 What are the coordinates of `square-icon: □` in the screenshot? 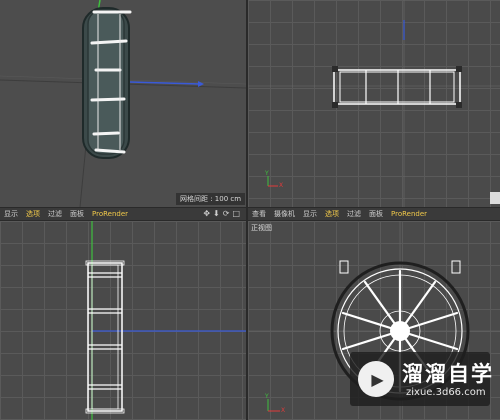 It's located at (236, 213).